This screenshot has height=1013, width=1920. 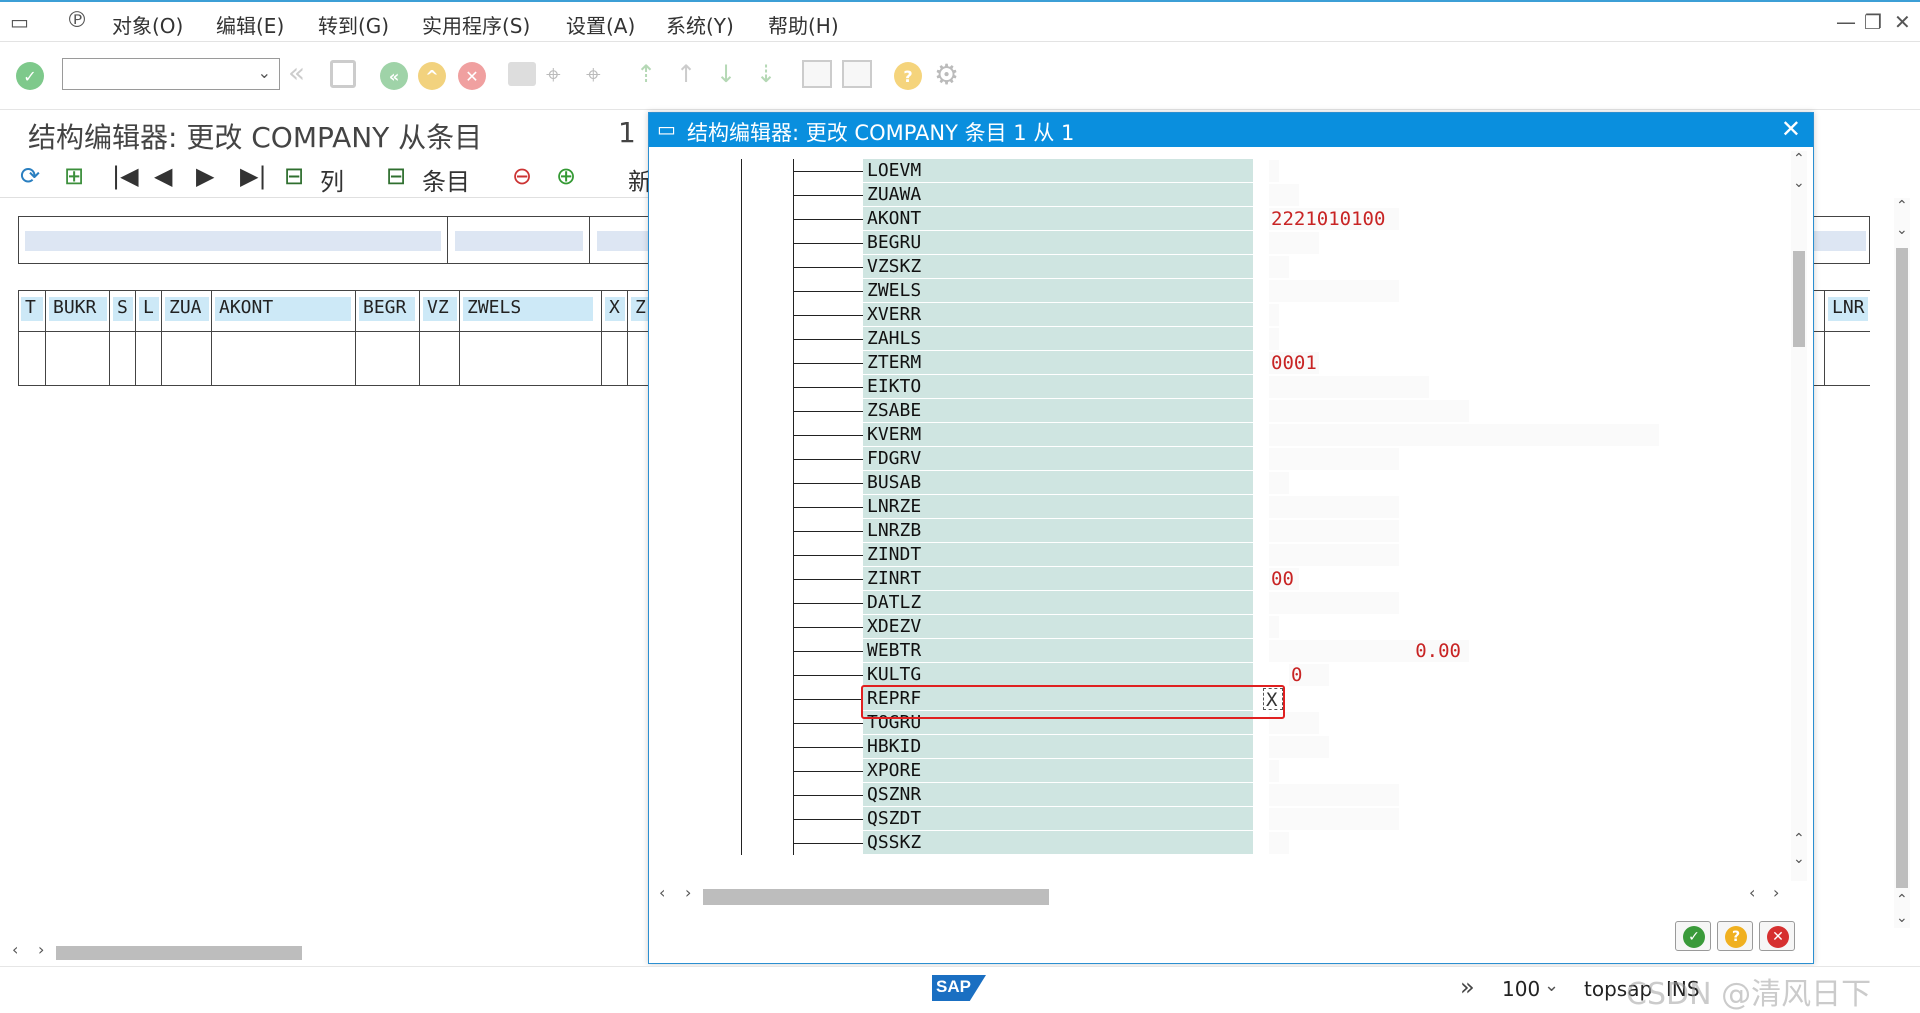 I want to click on col-header: L, so click(x=149, y=309).